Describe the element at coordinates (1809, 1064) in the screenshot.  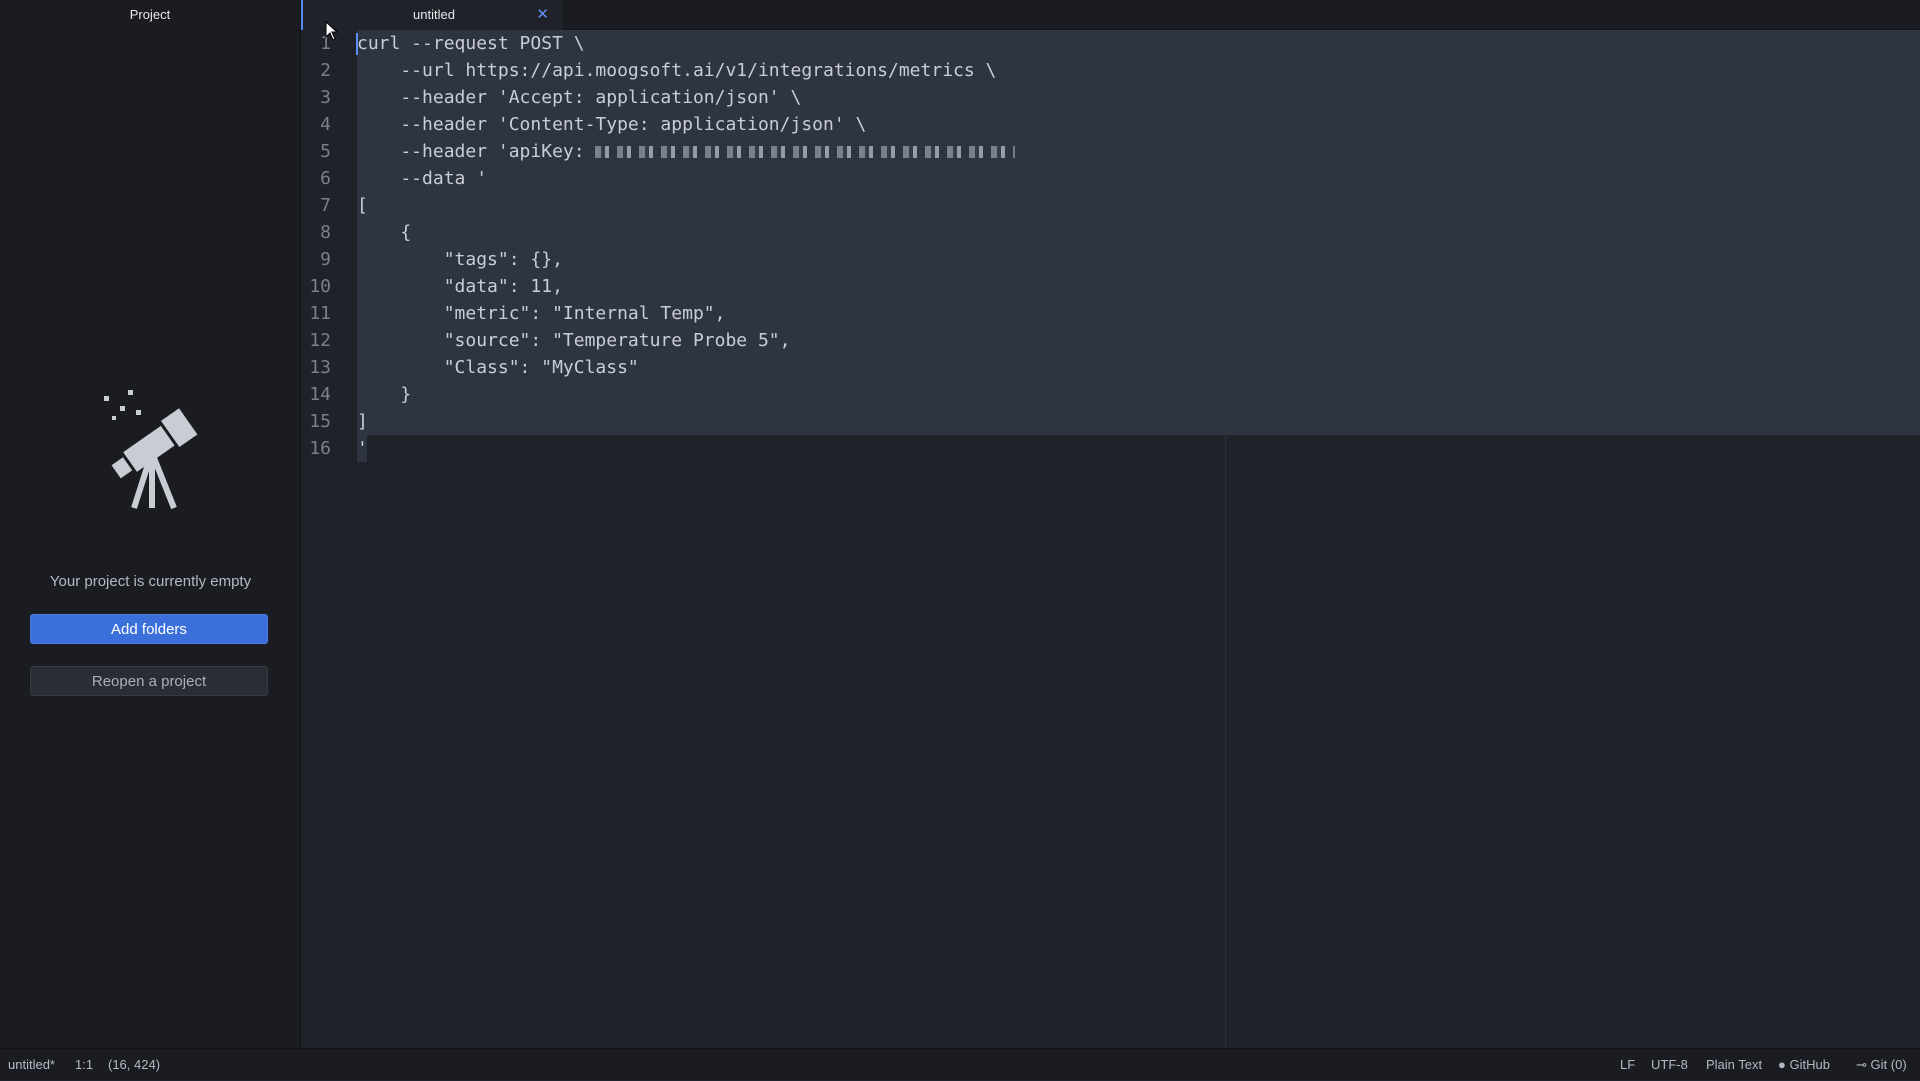
I see `github-label: GitHub` at that location.